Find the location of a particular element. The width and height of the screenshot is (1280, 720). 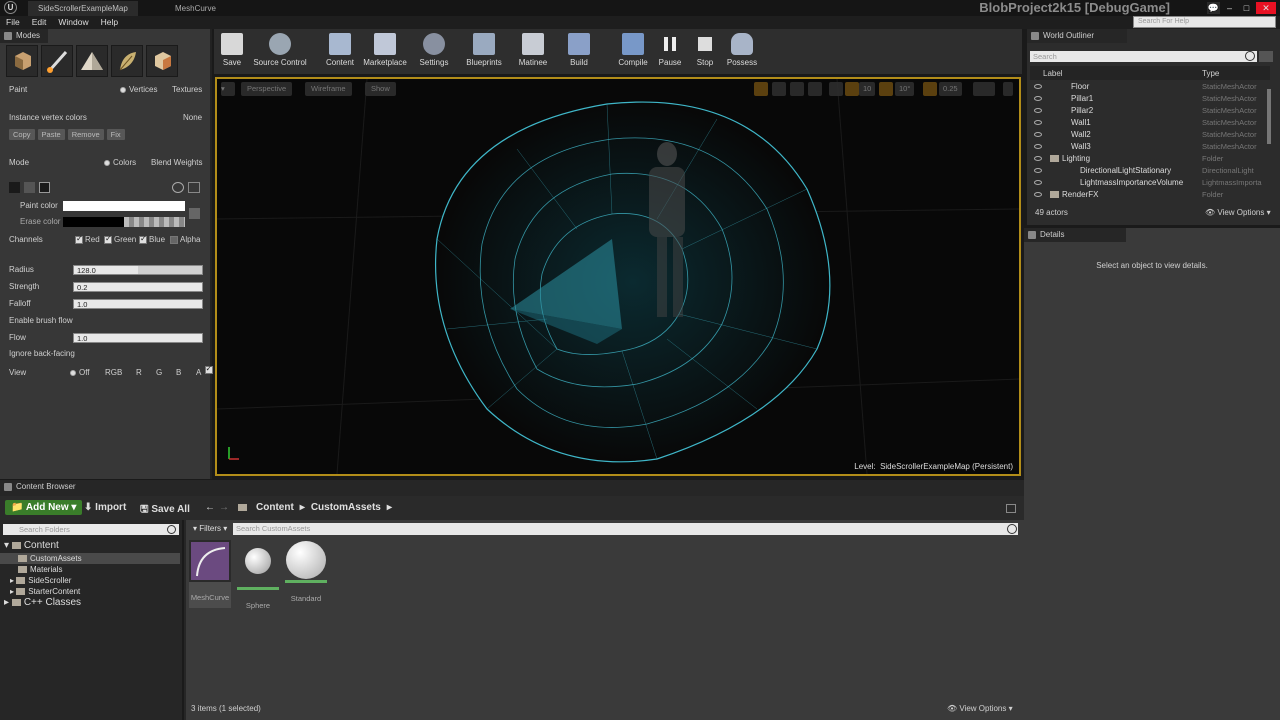

blueprints-button: Blueprints is located at coordinates (484, 51).